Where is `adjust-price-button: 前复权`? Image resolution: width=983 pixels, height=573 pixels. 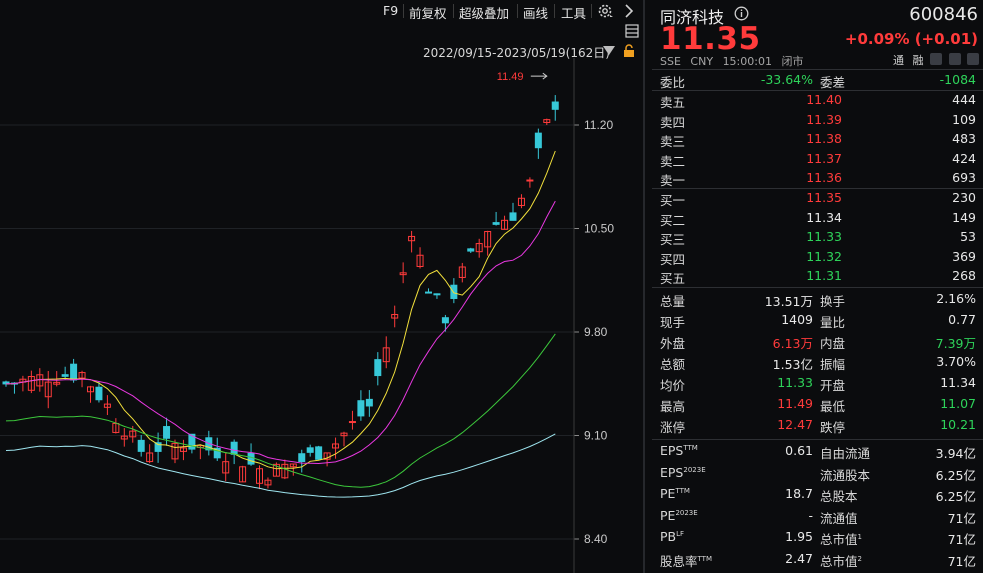 adjust-price-button: 前复权 is located at coordinates (428, 12).